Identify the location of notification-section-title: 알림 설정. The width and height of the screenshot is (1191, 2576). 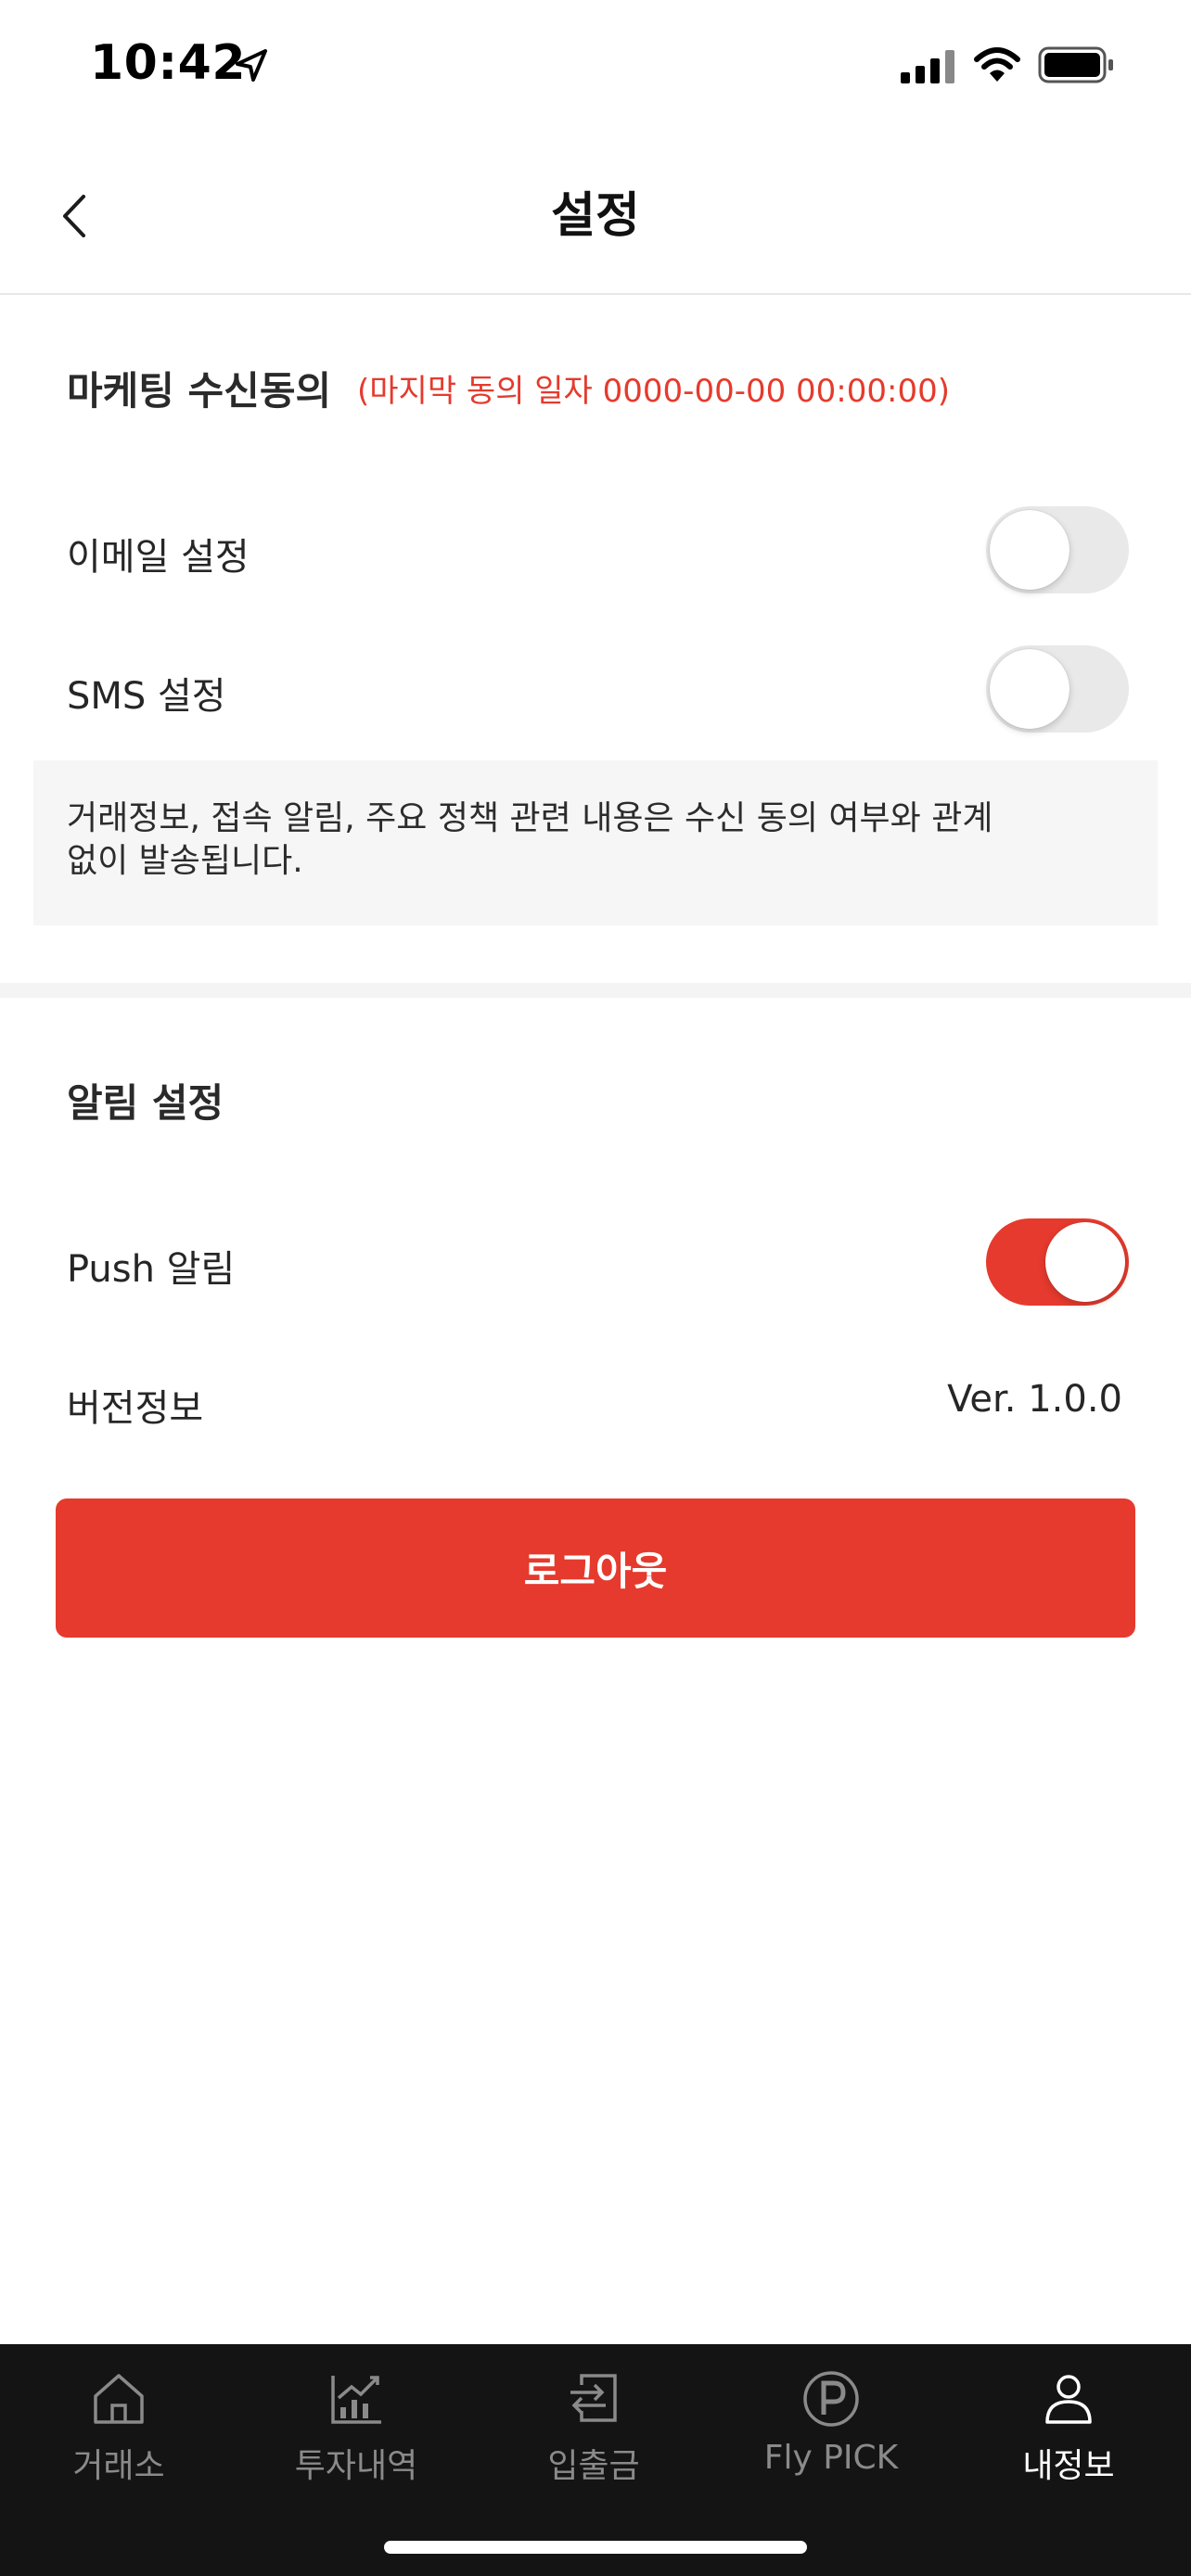
(145, 1103).